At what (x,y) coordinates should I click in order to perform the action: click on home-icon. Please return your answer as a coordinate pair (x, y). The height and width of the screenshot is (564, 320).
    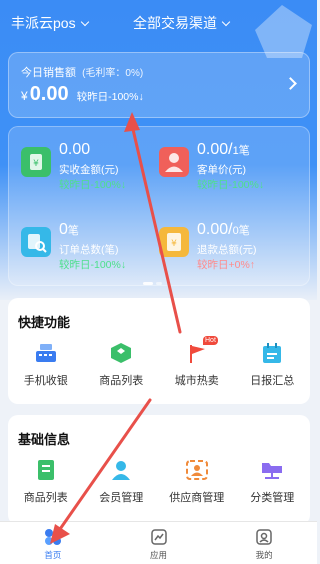
    Looking at the image, I should click on (52, 537).